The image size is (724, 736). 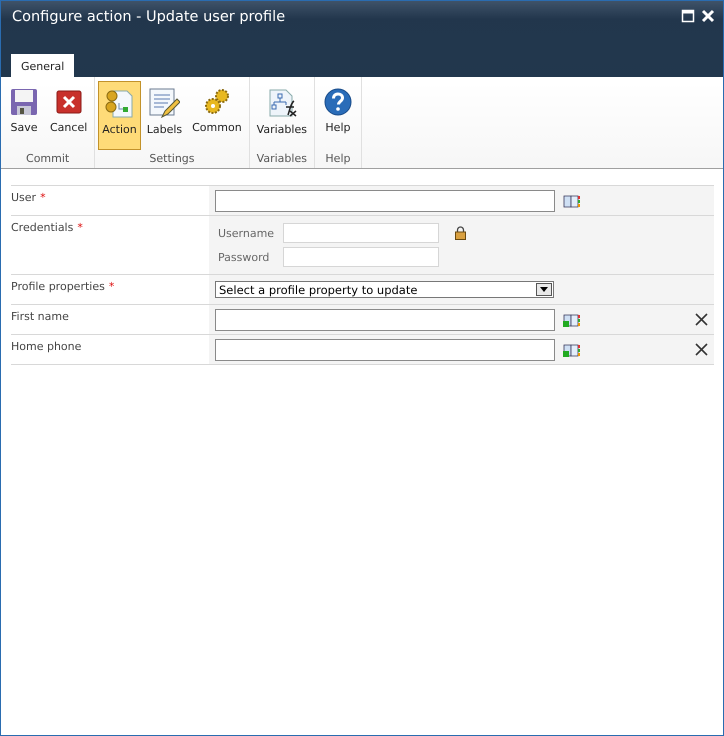 I want to click on close-button, so click(x=709, y=17).